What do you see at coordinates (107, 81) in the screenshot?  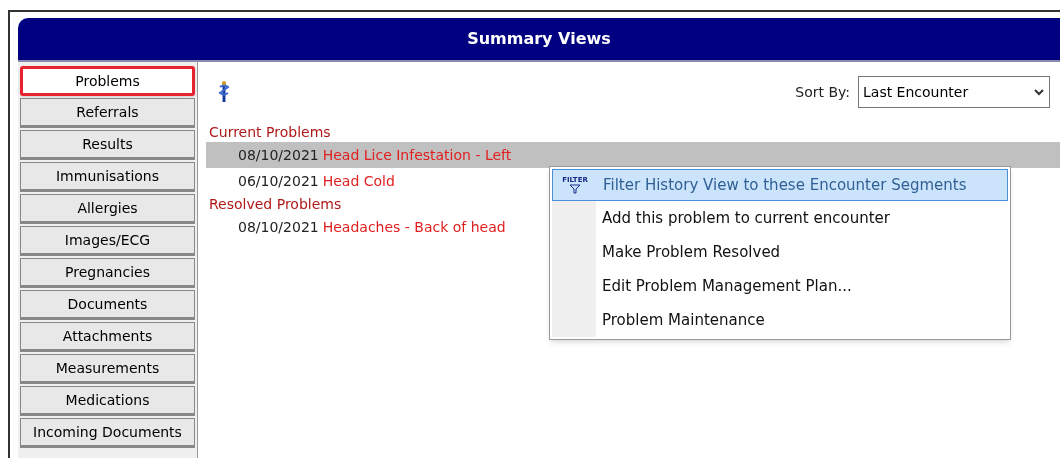 I see `sidebar-tab: Problems` at bounding box center [107, 81].